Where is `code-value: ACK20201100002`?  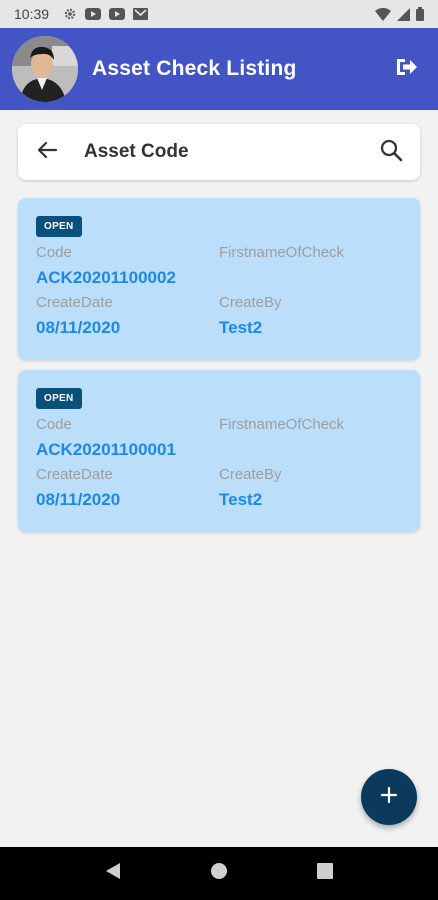 code-value: ACK20201100002 is located at coordinates (106, 277).